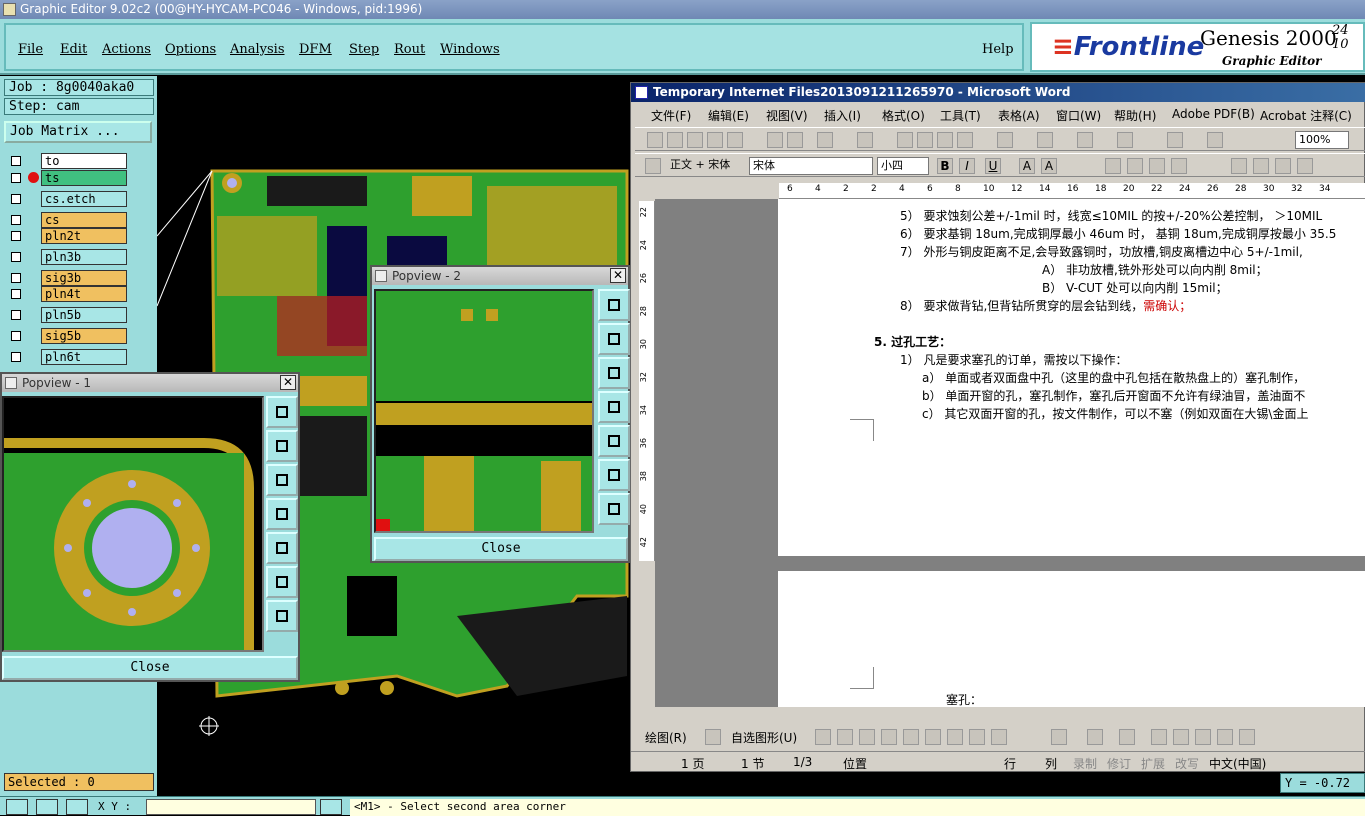 The image size is (1365, 816). Describe the element at coordinates (126, 49) in the screenshot. I see `menu-actions: Actions` at that location.